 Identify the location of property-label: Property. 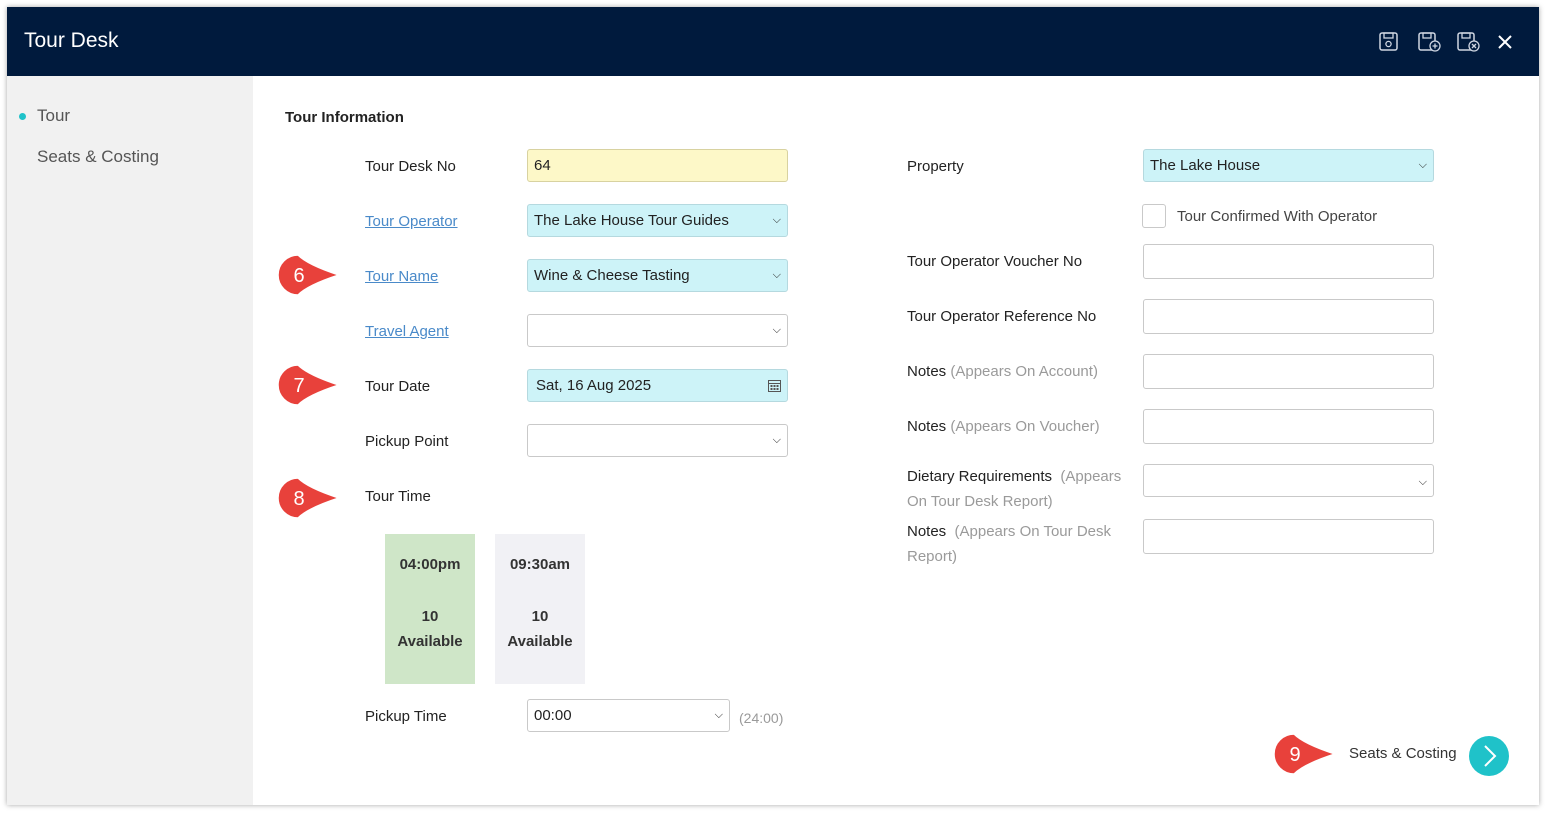
(935, 166).